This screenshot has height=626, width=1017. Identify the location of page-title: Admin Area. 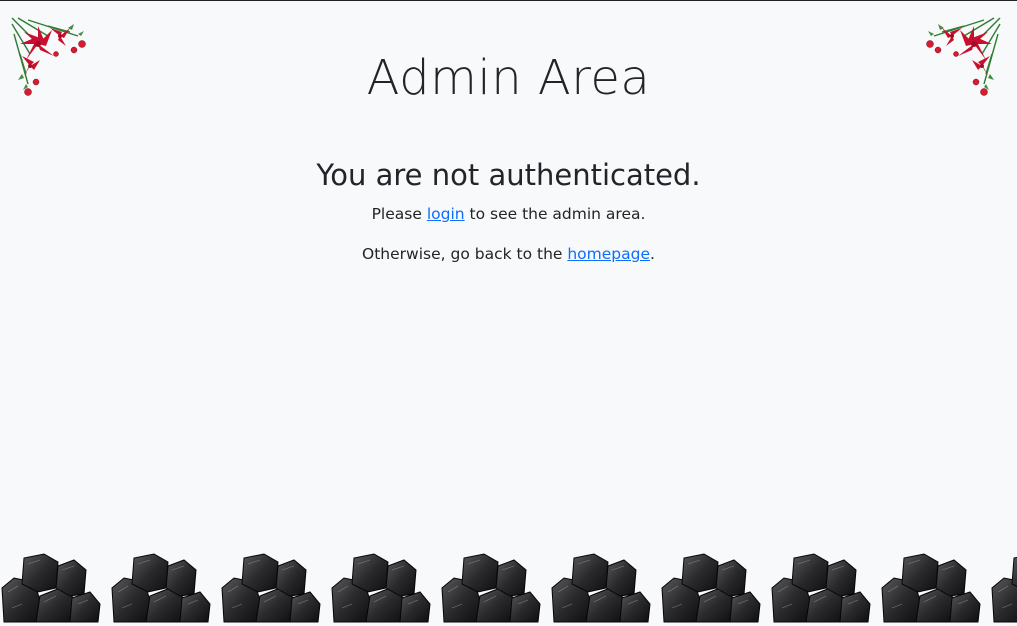
(508, 78).